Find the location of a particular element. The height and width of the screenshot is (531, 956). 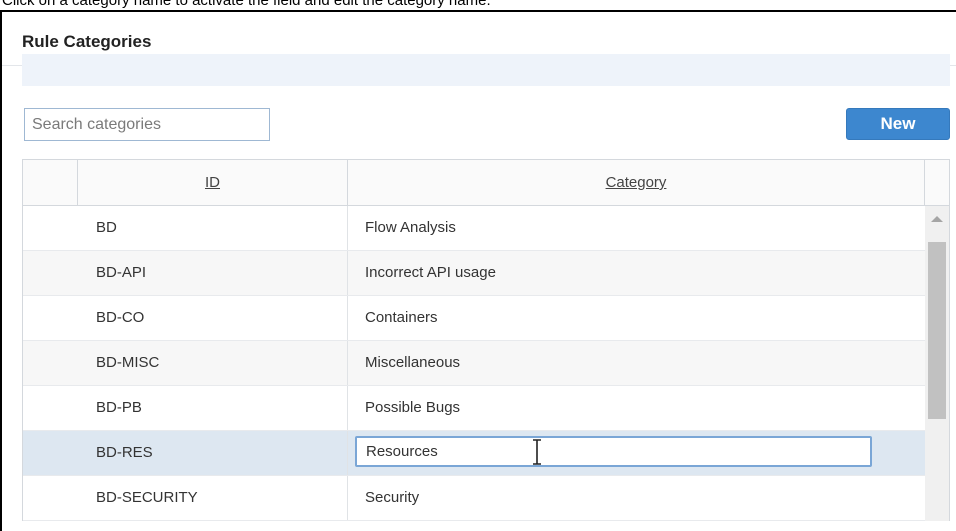

table-row-selected: BD-RES is located at coordinates (474, 453).